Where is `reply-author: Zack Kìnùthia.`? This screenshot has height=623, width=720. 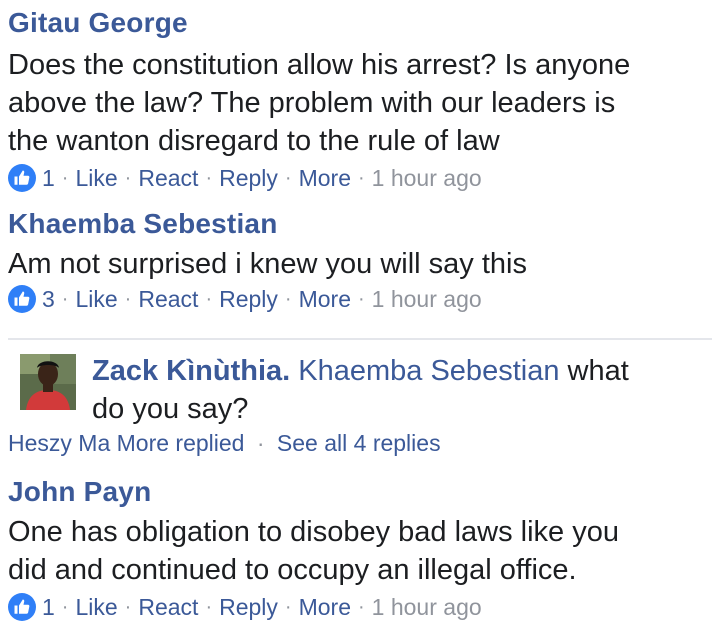
reply-author: Zack Kìnùthia. is located at coordinates (191, 371).